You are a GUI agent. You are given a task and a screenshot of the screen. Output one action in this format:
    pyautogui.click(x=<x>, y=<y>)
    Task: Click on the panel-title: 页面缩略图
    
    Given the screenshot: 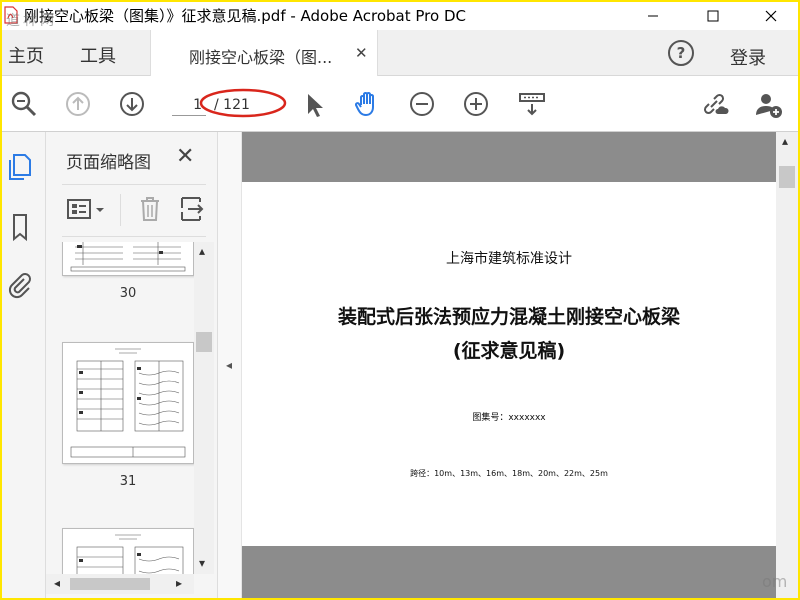 What is the action you would take?
    pyautogui.click(x=108, y=163)
    